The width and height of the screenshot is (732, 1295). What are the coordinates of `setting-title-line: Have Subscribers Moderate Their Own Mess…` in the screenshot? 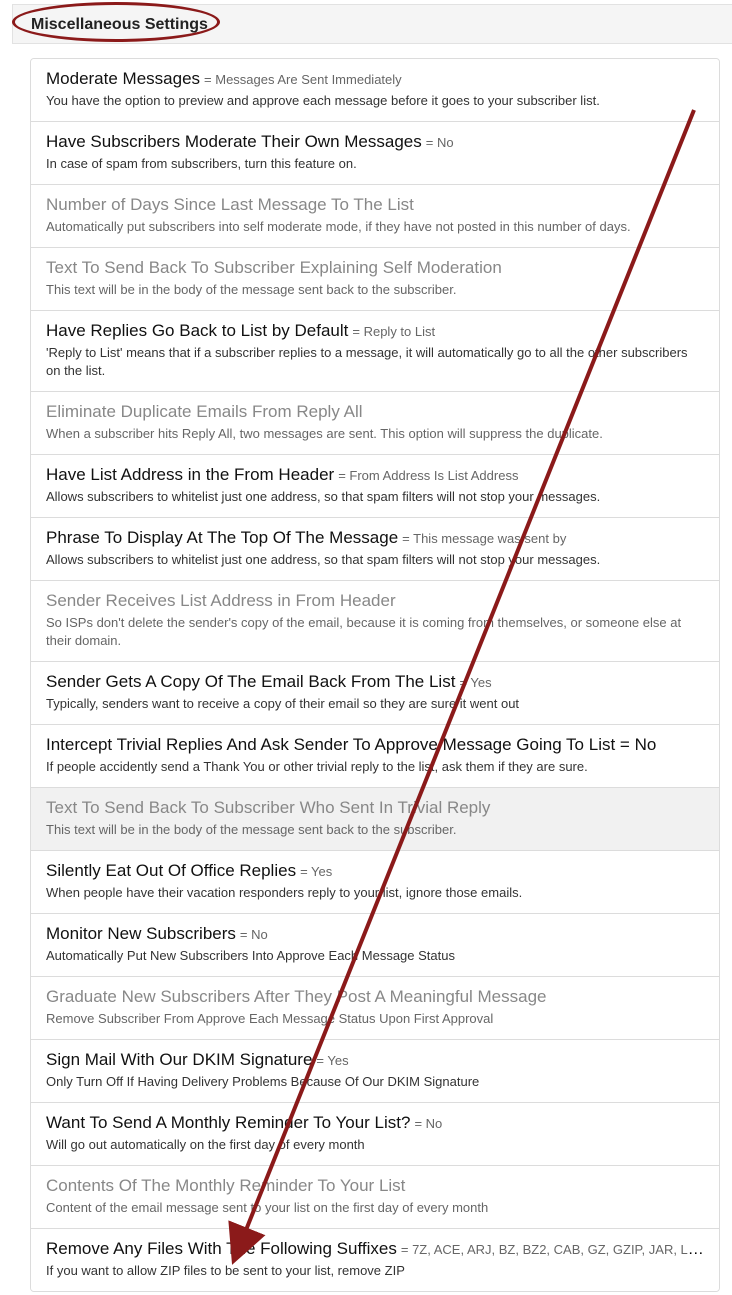 It's located at (375, 142).